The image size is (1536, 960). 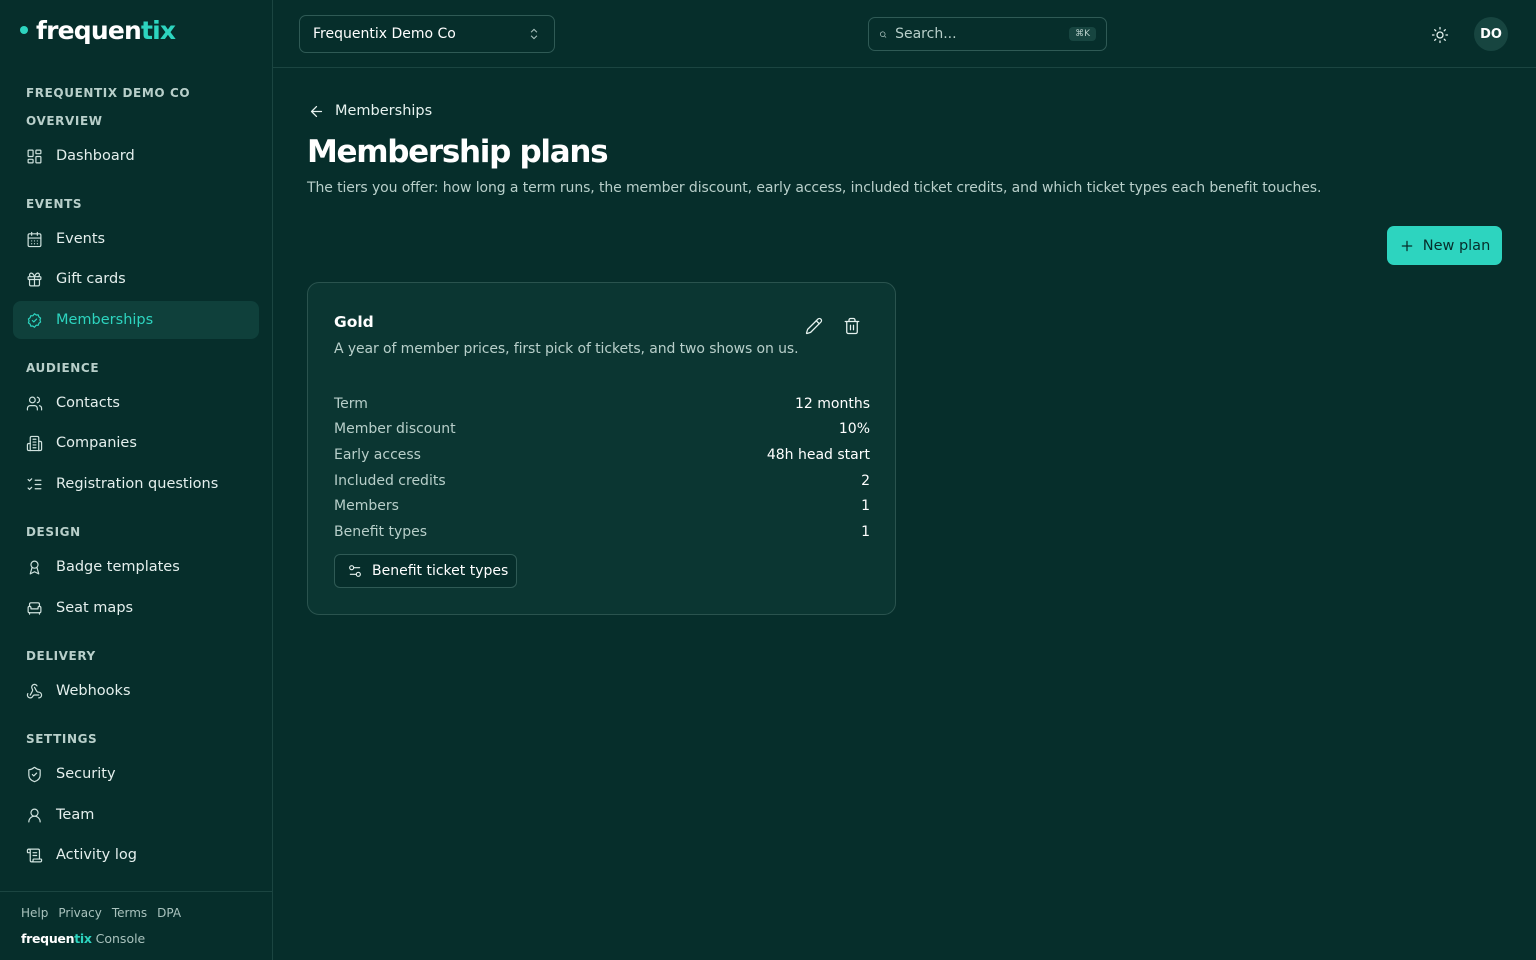 What do you see at coordinates (355, 571) in the screenshot?
I see `sliders-icon` at bounding box center [355, 571].